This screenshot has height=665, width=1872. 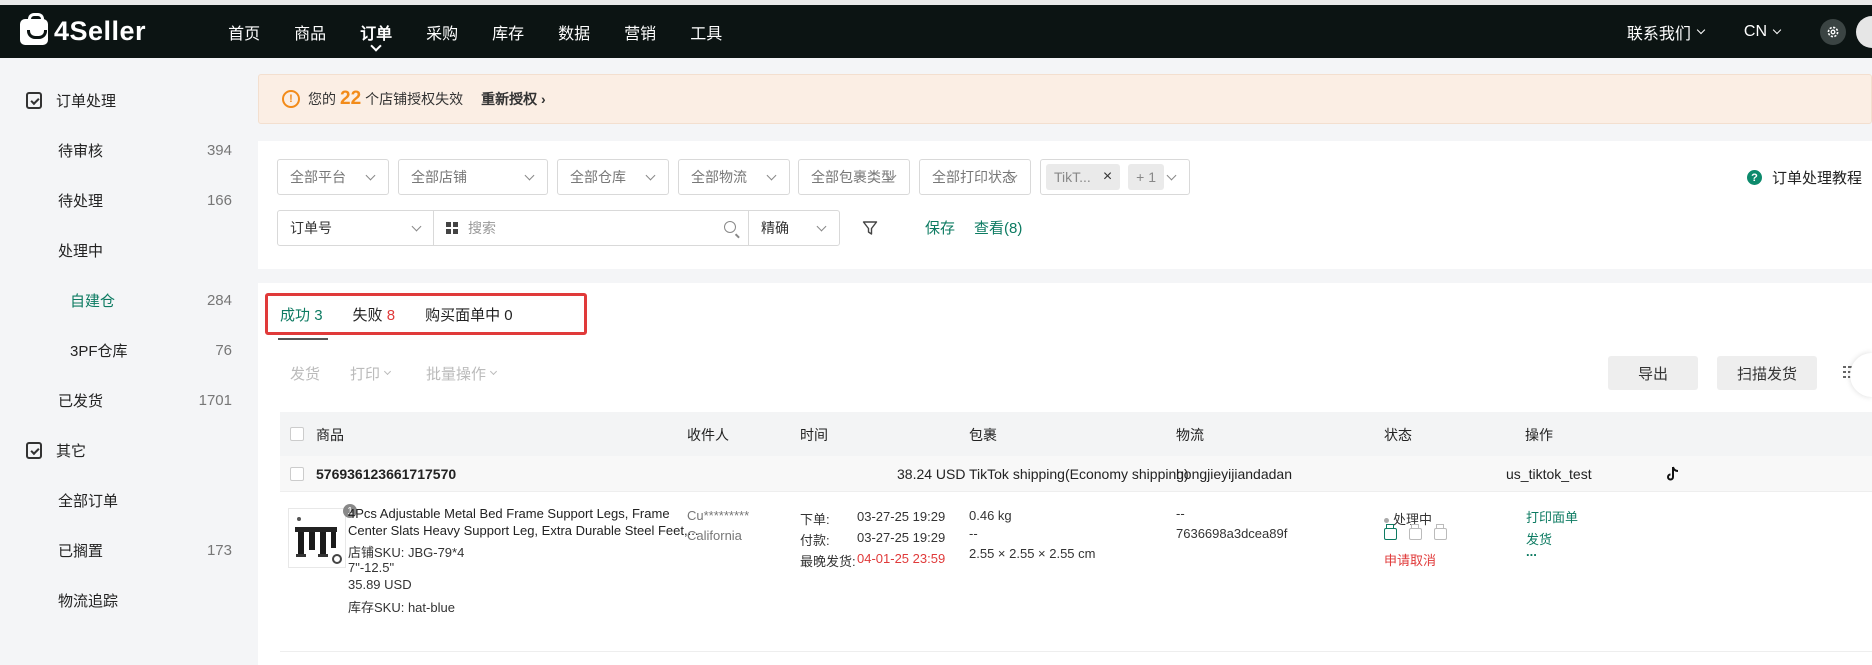 What do you see at coordinates (469, 314) in the screenshot?
I see `tab-buying-labels: 购买面单中 0` at bounding box center [469, 314].